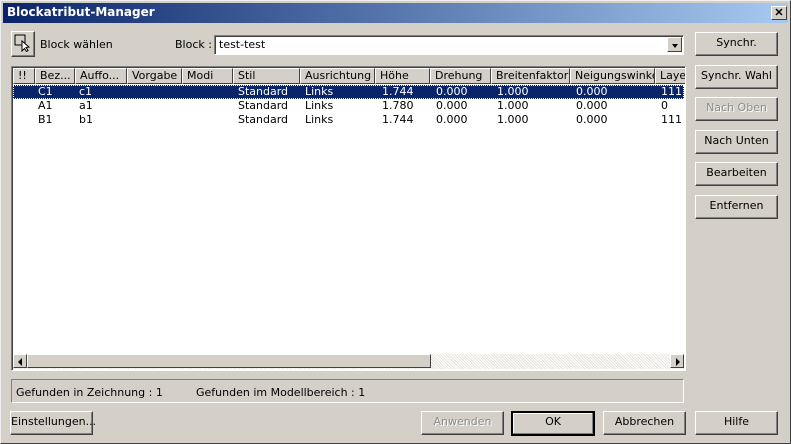  I want to click on block-dropdown-button, so click(674, 44).